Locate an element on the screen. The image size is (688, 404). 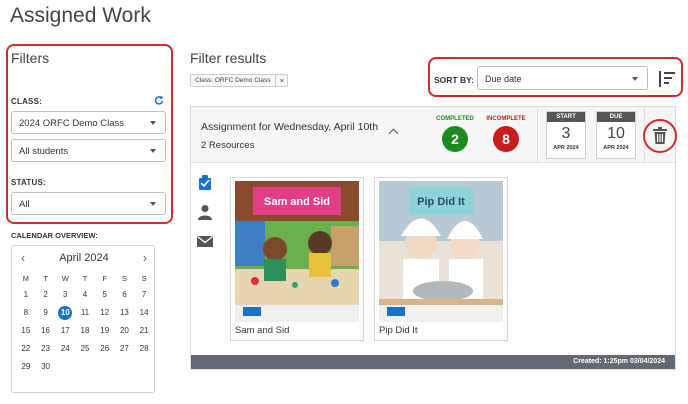
sort-select: Due date is located at coordinates (562, 78).